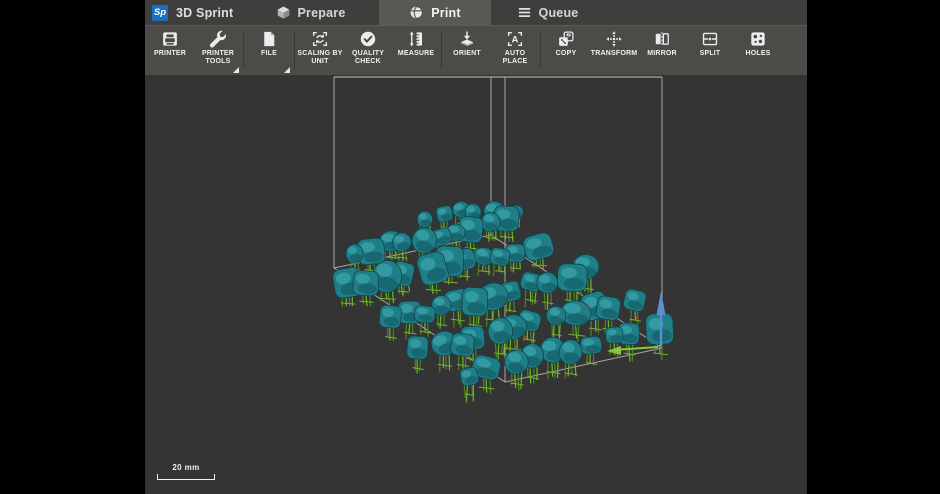 The image size is (940, 494). What do you see at coordinates (614, 53) in the screenshot?
I see `toolbar-button-label: TRANSFORM` at bounding box center [614, 53].